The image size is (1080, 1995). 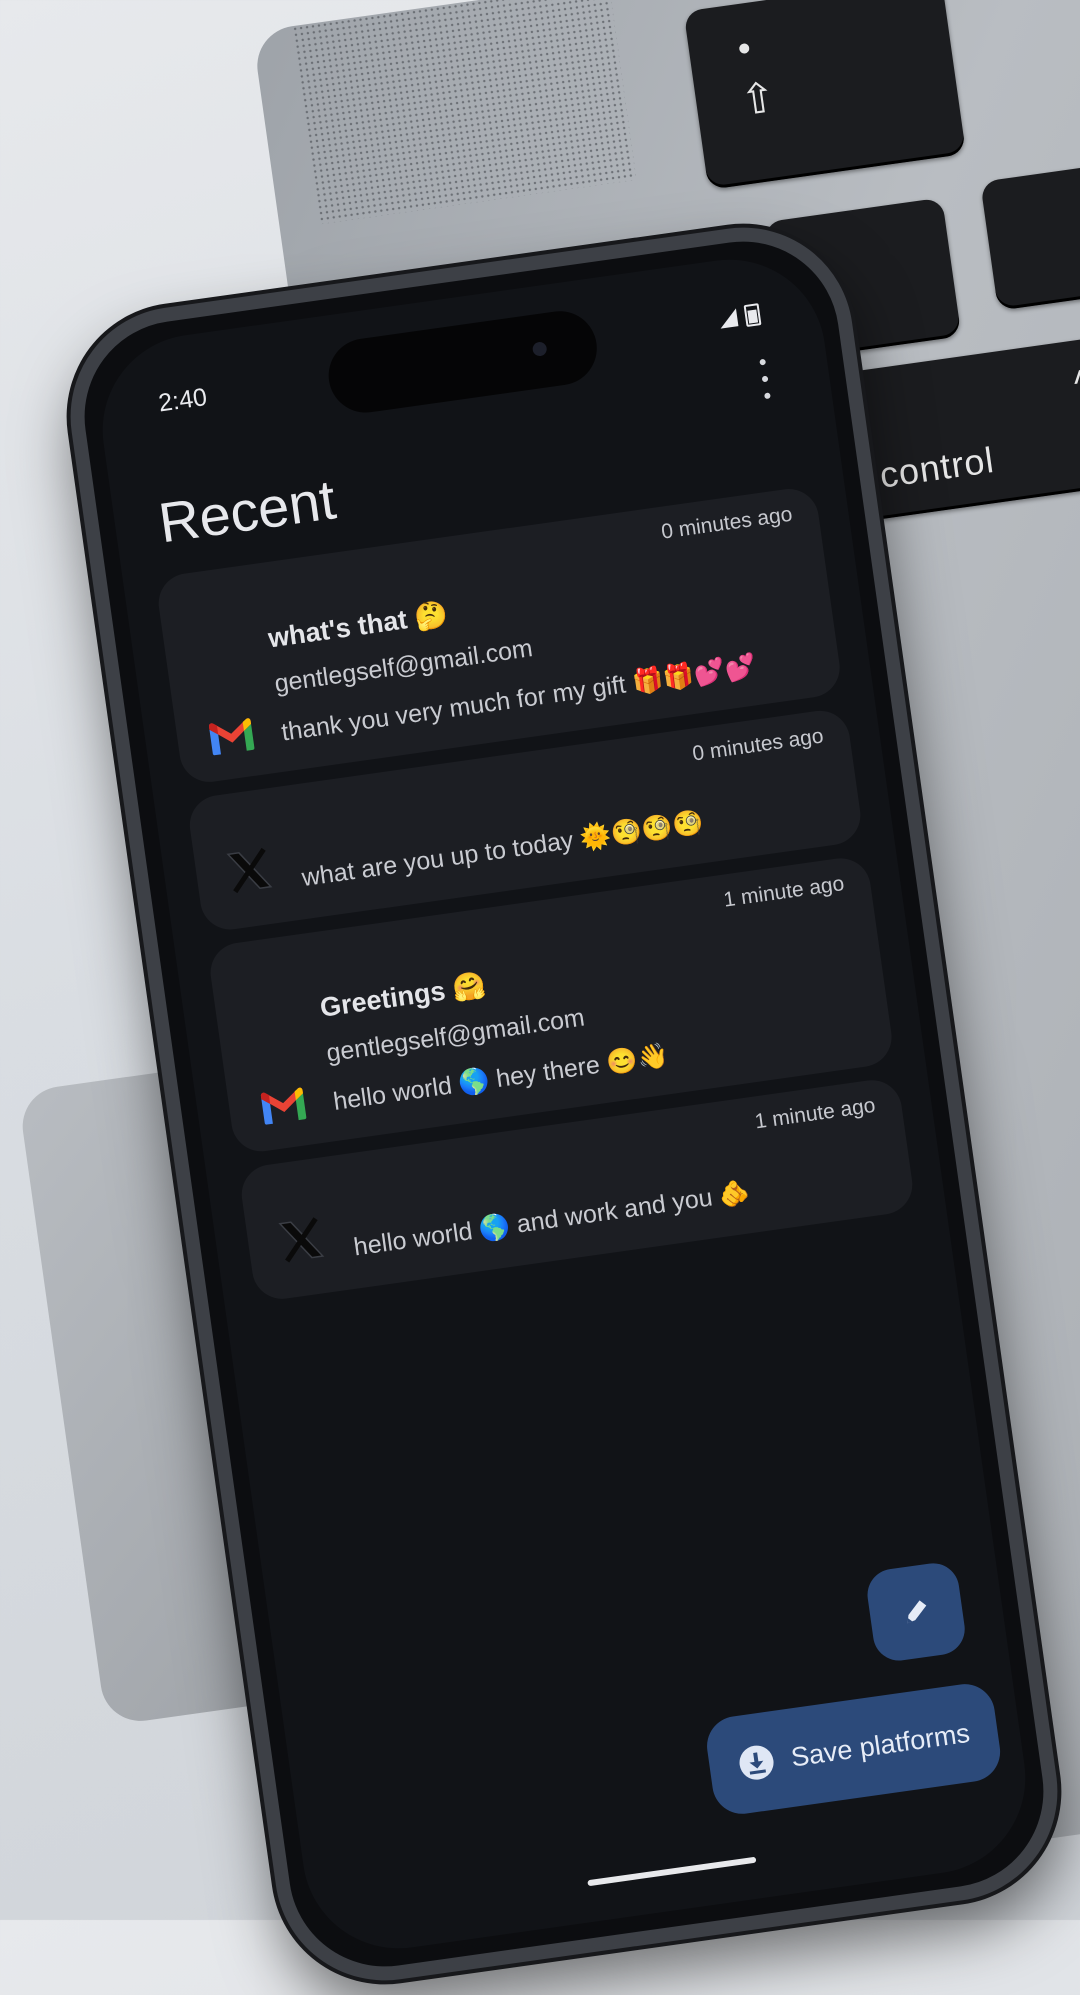 I want to click on status-time: 2:40, so click(x=182, y=400).